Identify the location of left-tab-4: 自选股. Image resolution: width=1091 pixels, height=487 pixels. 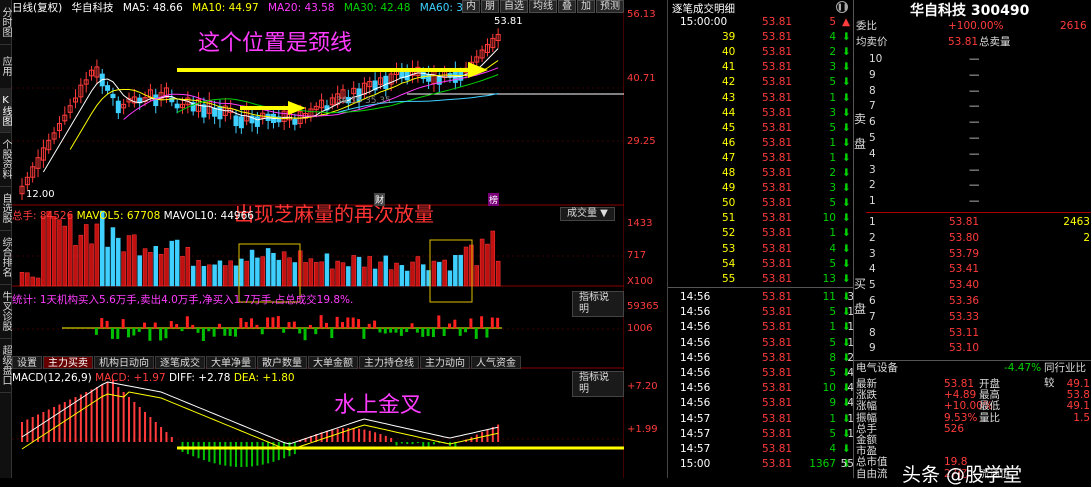
(5, 208).